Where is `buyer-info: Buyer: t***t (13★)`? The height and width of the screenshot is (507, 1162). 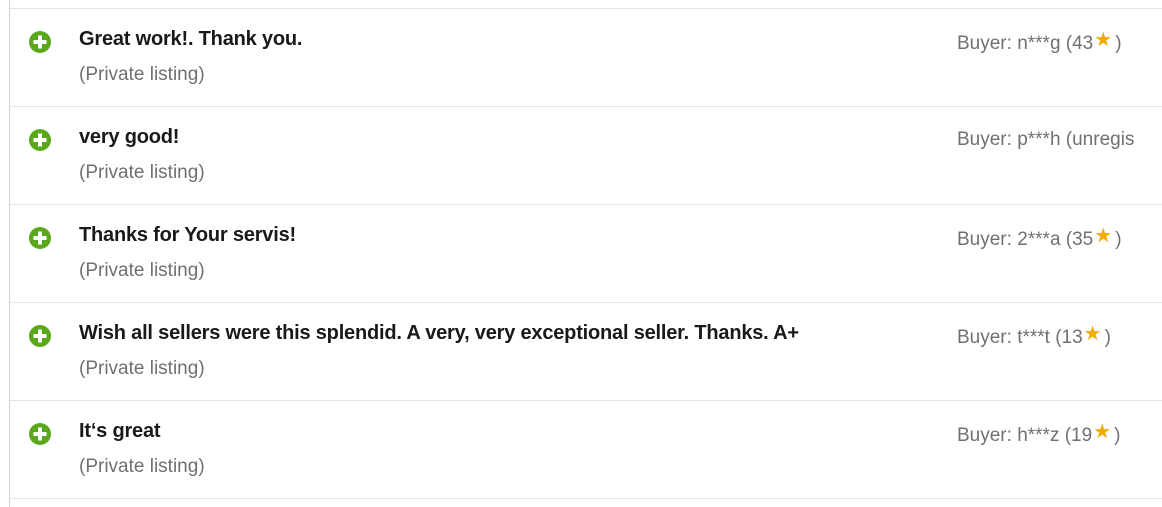 buyer-info: Buyer: t***t (13★) is located at coordinates (1059, 336).